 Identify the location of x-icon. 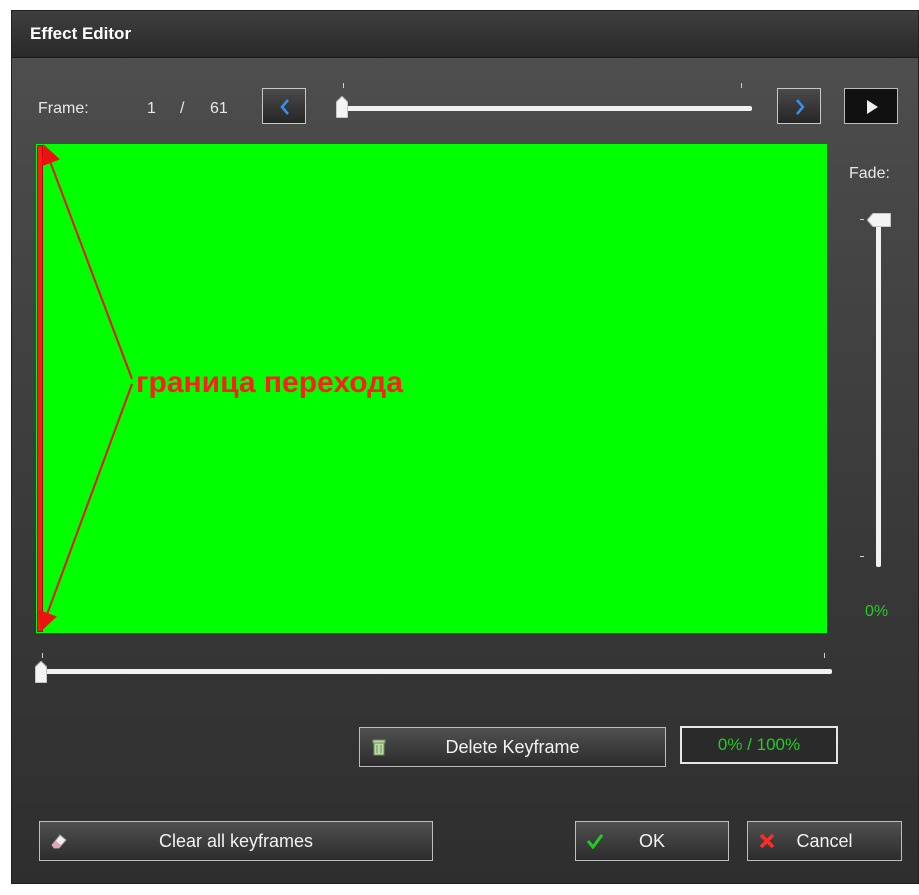
(767, 841).